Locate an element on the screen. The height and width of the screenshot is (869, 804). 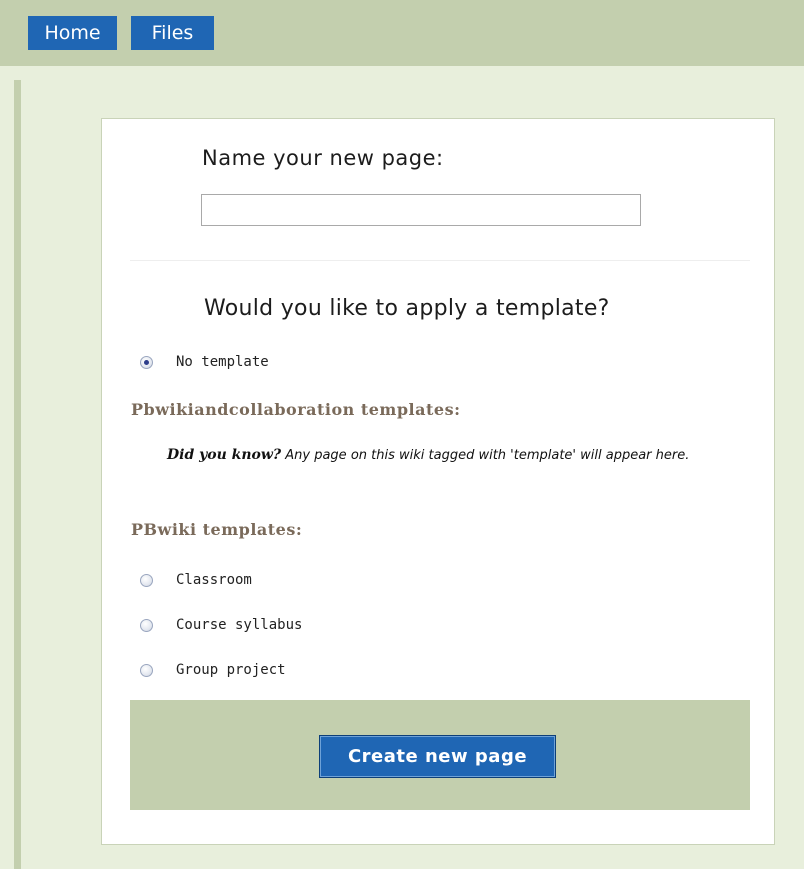
create-new-page-button: Create new page is located at coordinates (437, 756).